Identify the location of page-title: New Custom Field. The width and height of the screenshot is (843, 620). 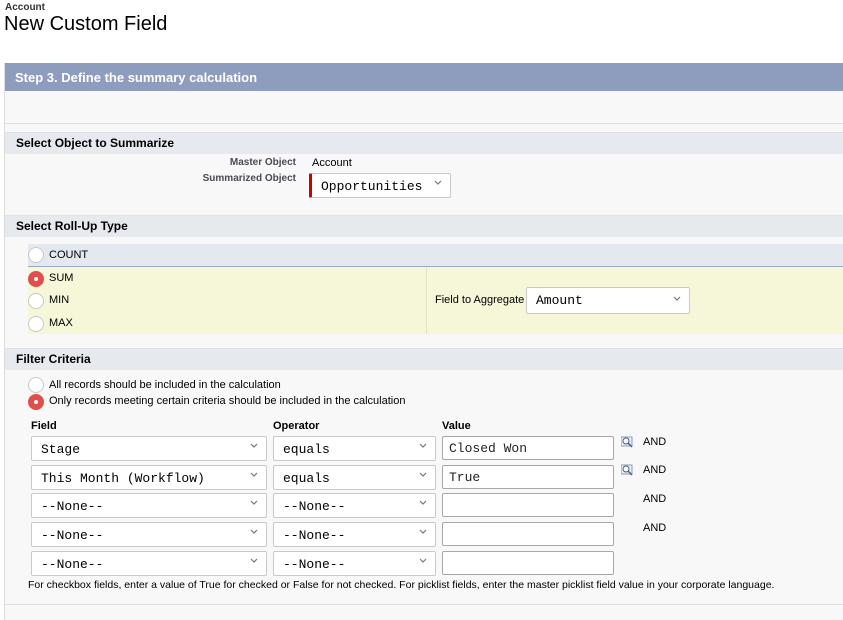
(86, 24).